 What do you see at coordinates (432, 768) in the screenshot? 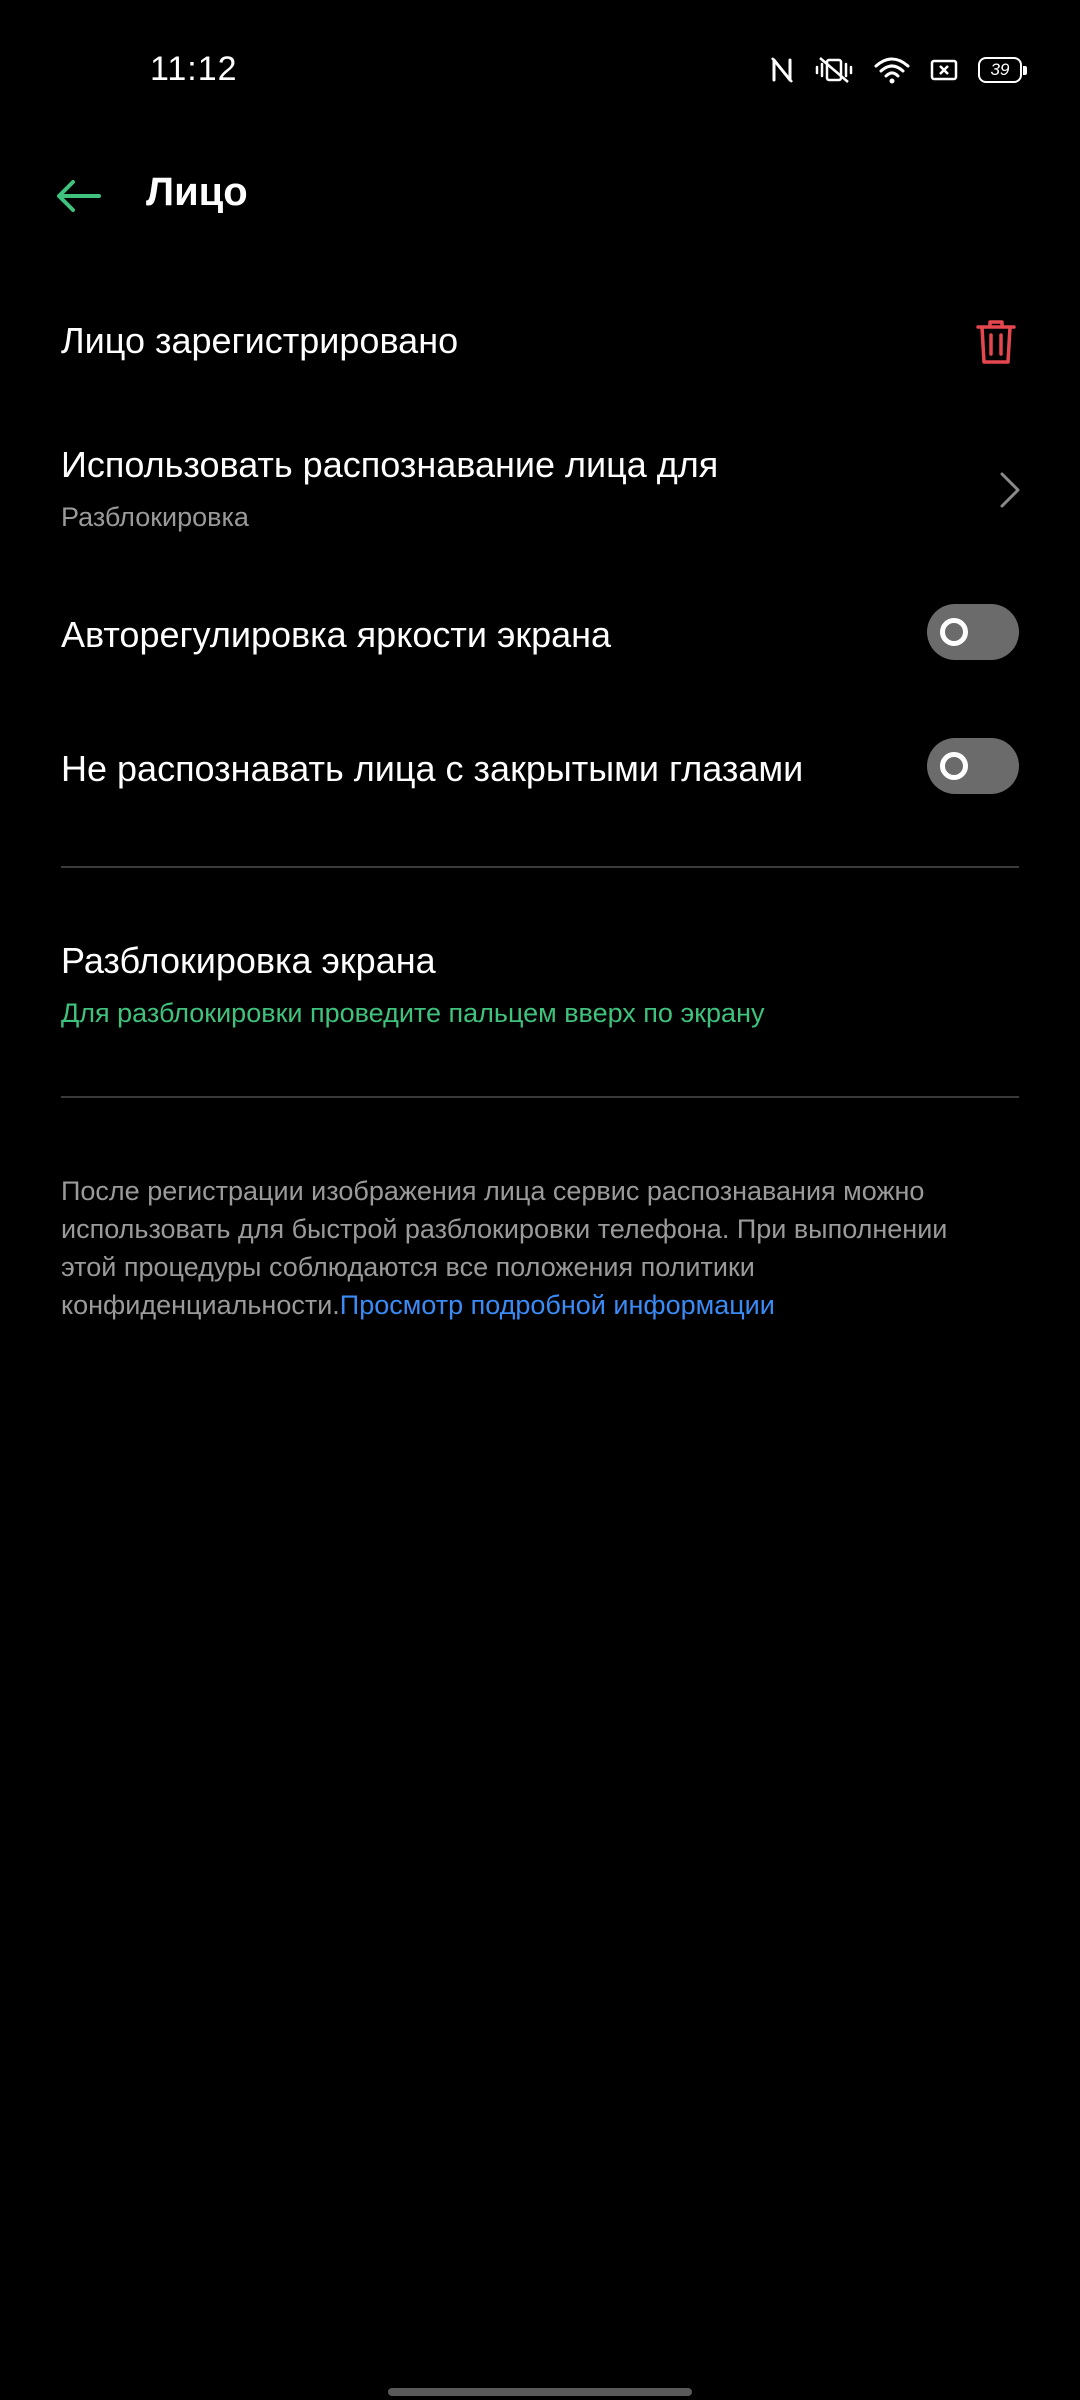
I see `closed-eyes-label: Не распознавать лица с закрытыми глазами` at bounding box center [432, 768].